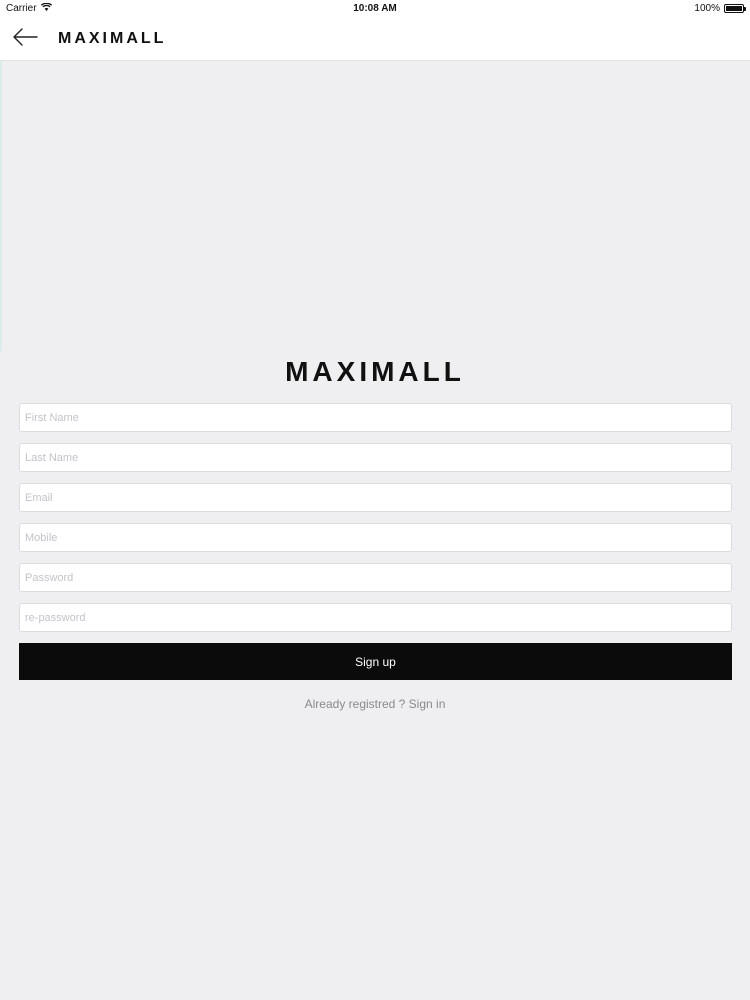 The height and width of the screenshot is (1000, 750). Describe the element at coordinates (375, 417) in the screenshot. I see `first-name-input` at that location.